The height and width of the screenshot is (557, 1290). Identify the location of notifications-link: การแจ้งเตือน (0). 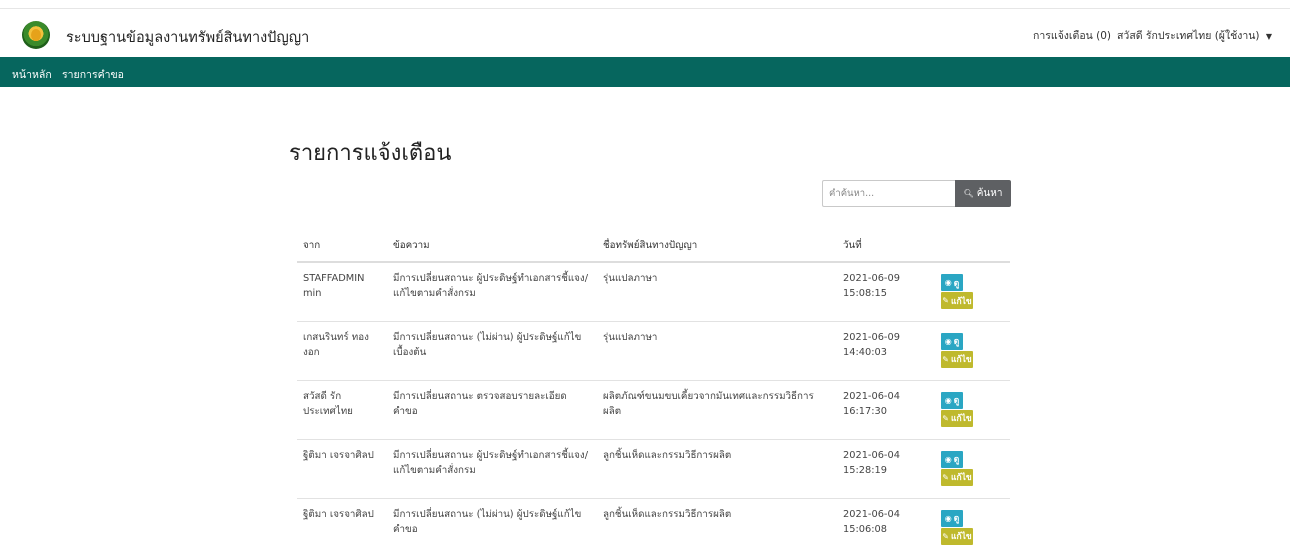
(1072, 35).